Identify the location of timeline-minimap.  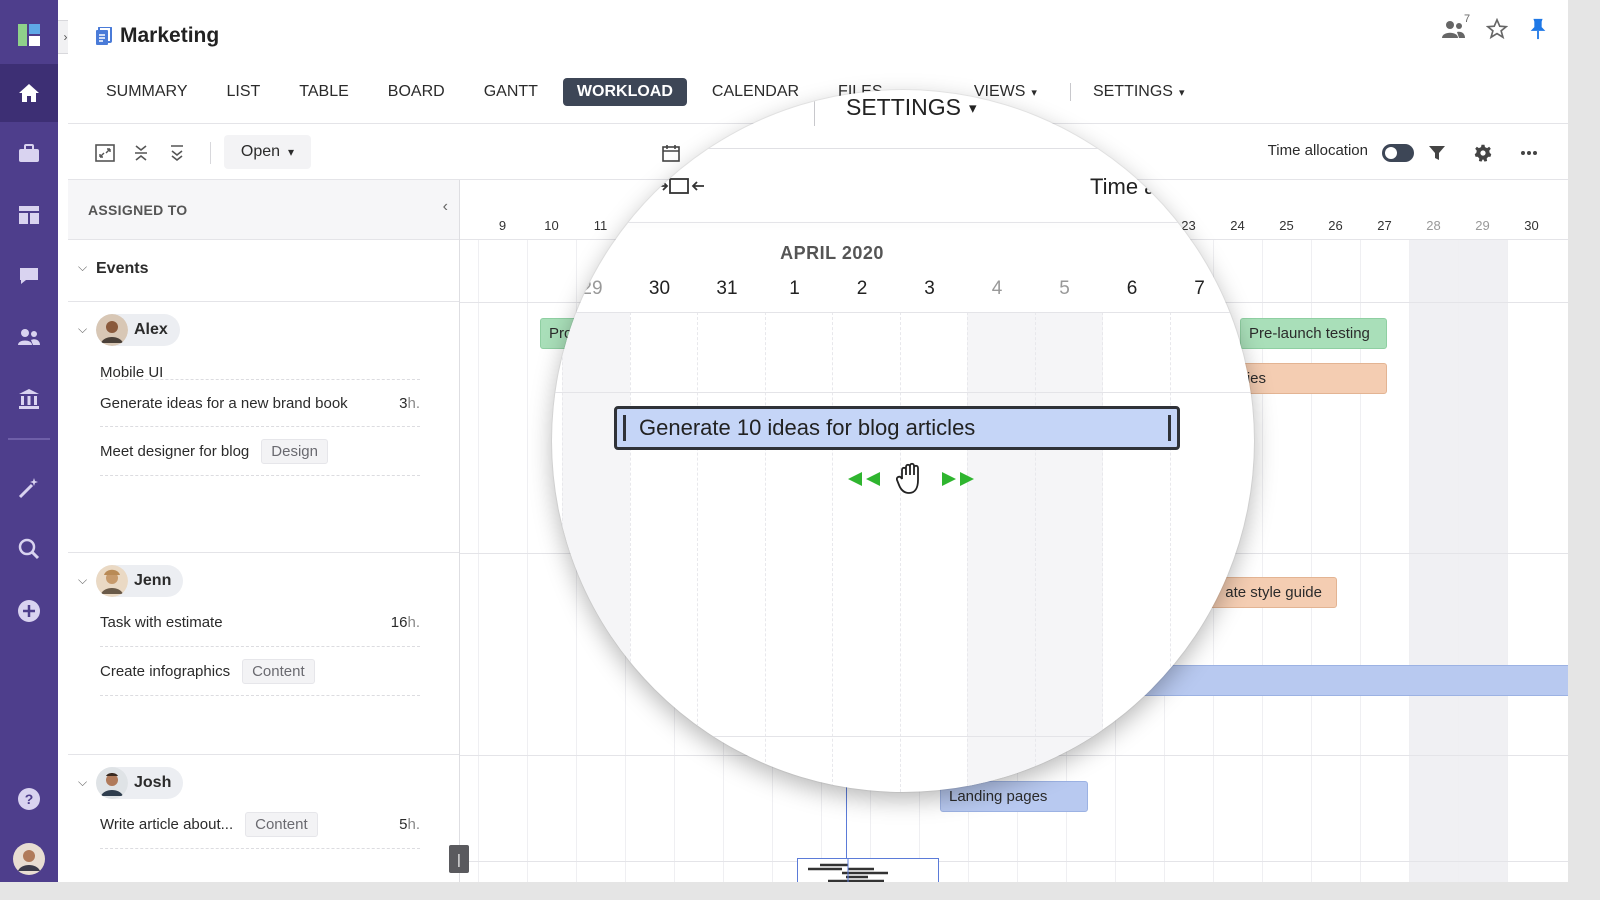
(868, 870).